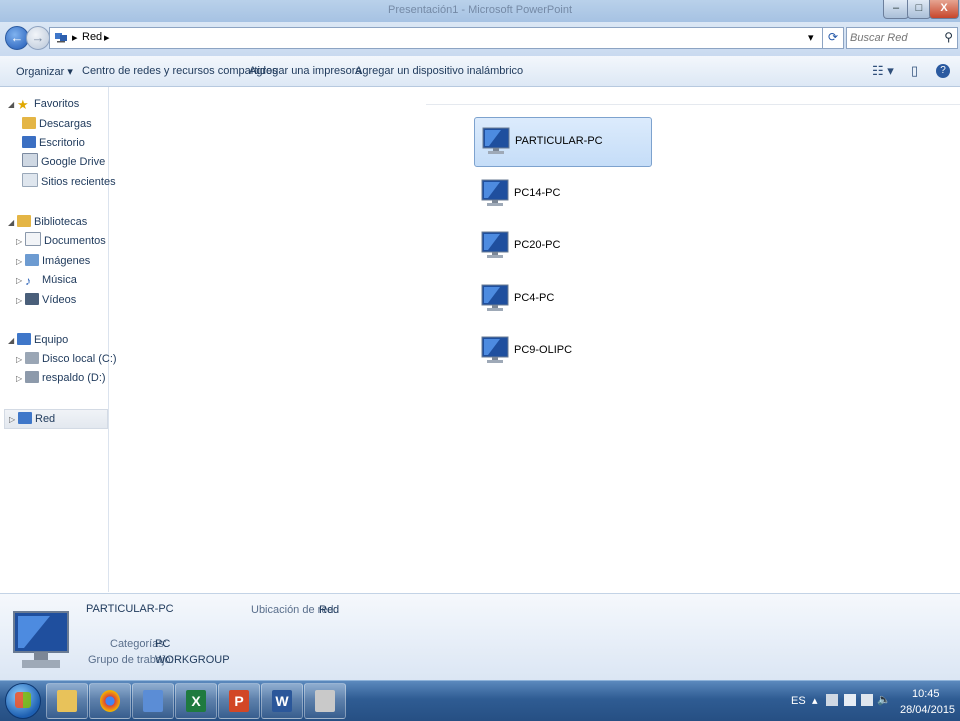 Image resolution: width=960 pixels, height=721 pixels. I want to click on details-location-value: Red, so click(329, 610).